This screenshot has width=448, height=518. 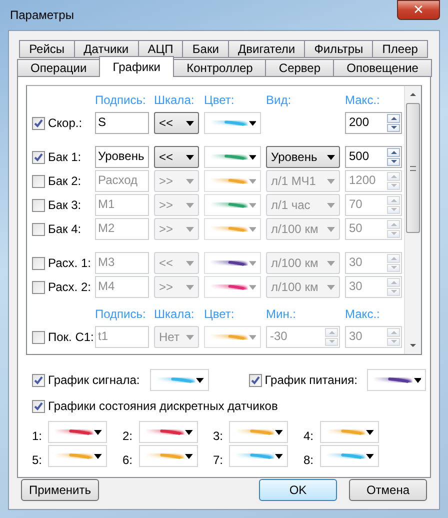 What do you see at coordinates (388, 490) in the screenshot?
I see `dialog-button: Отмена` at bounding box center [388, 490].